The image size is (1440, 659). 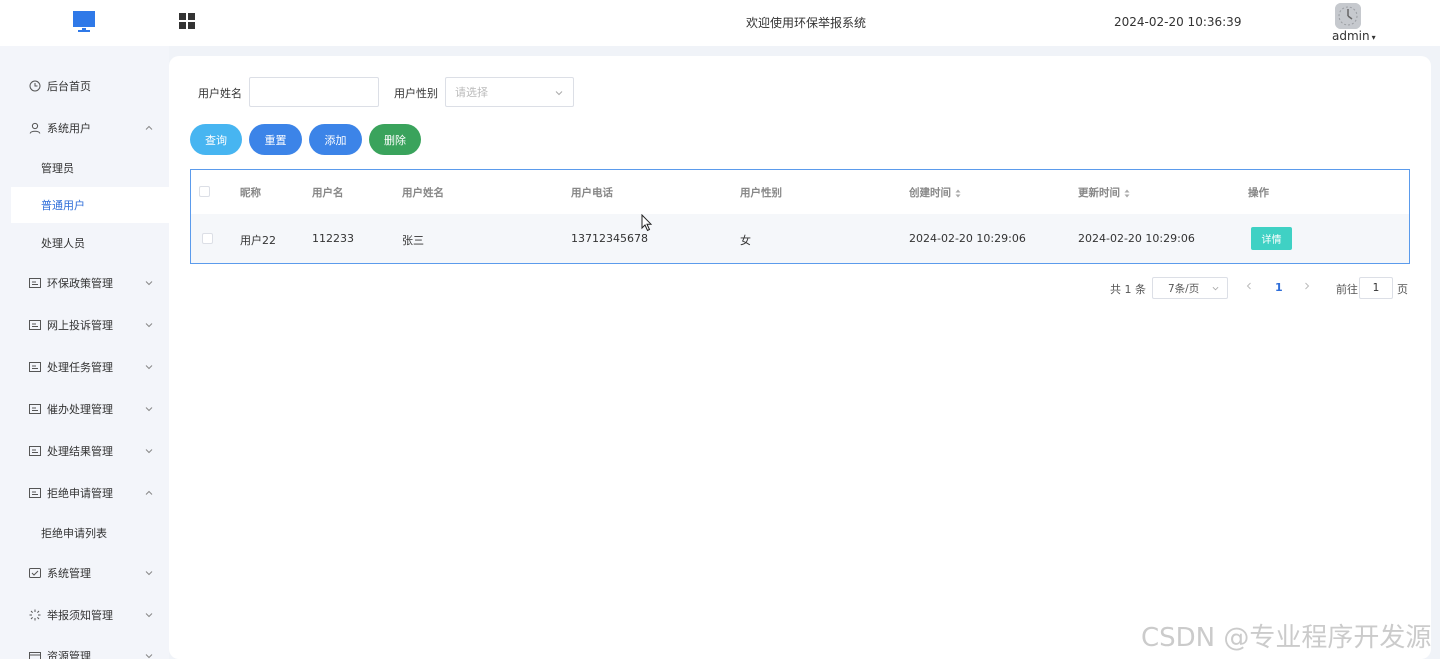 What do you see at coordinates (800, 191) in the screenshot?
I see `table-header: 昵称 用户名 用户姓名 用户电话 用户性别 创建时间 更新时间 操作` at bounding box center [800, 191].